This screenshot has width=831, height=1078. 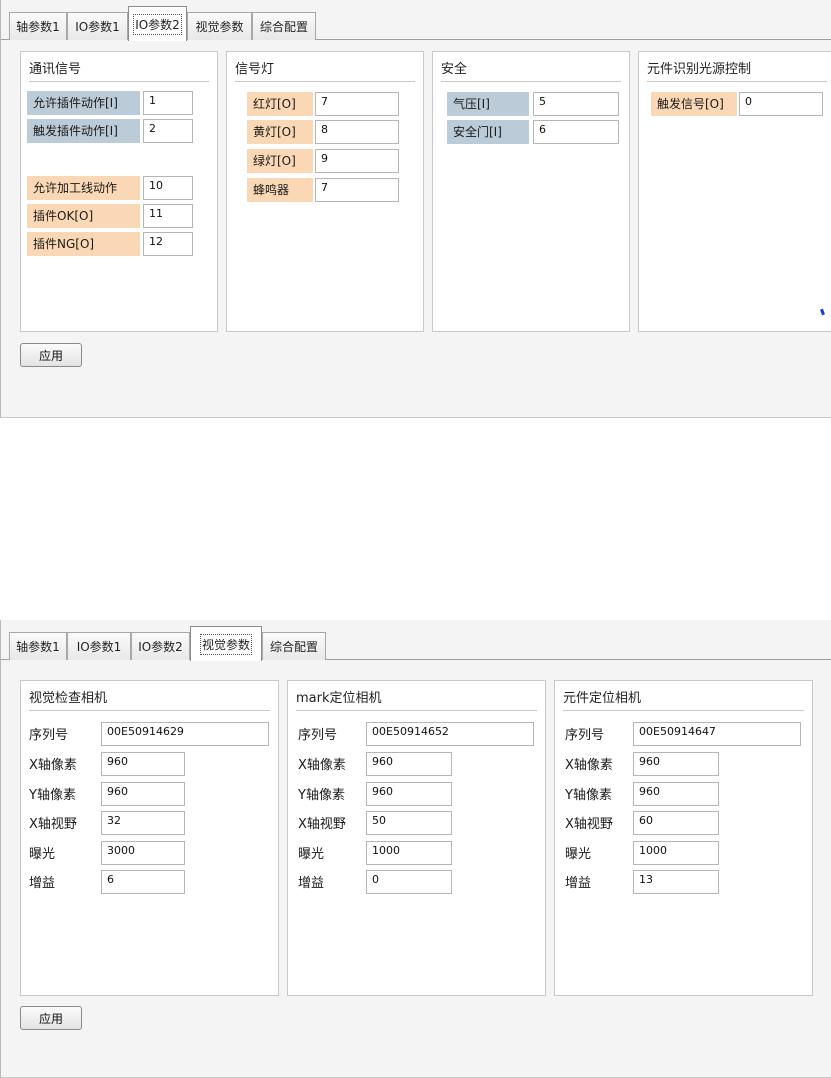 I want to click on trigger-signal-input, so click(x=781, y=104).